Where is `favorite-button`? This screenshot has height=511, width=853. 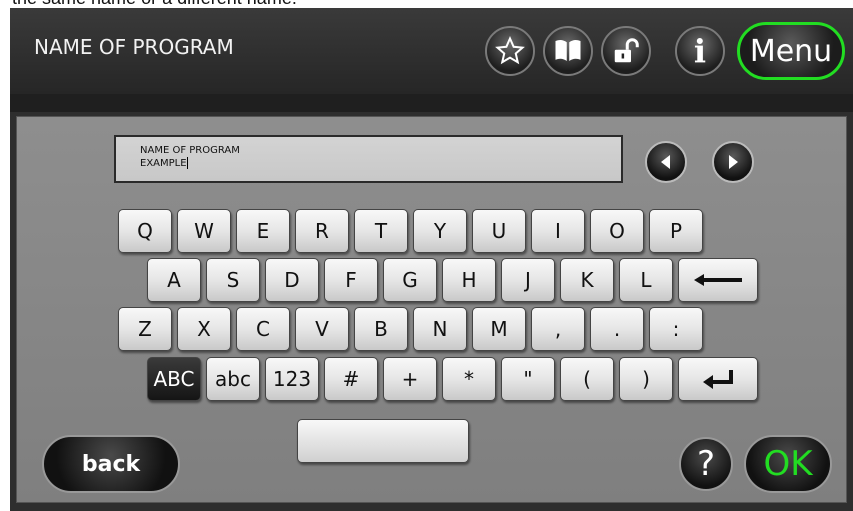
favorite-button is located at coordinates (510, 51).